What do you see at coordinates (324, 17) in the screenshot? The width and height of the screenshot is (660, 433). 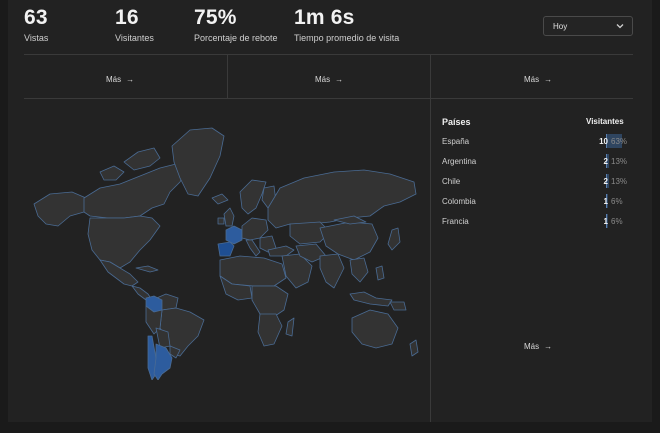 I see `stat-value: 1m 6s` at bounding box center [324, 17].